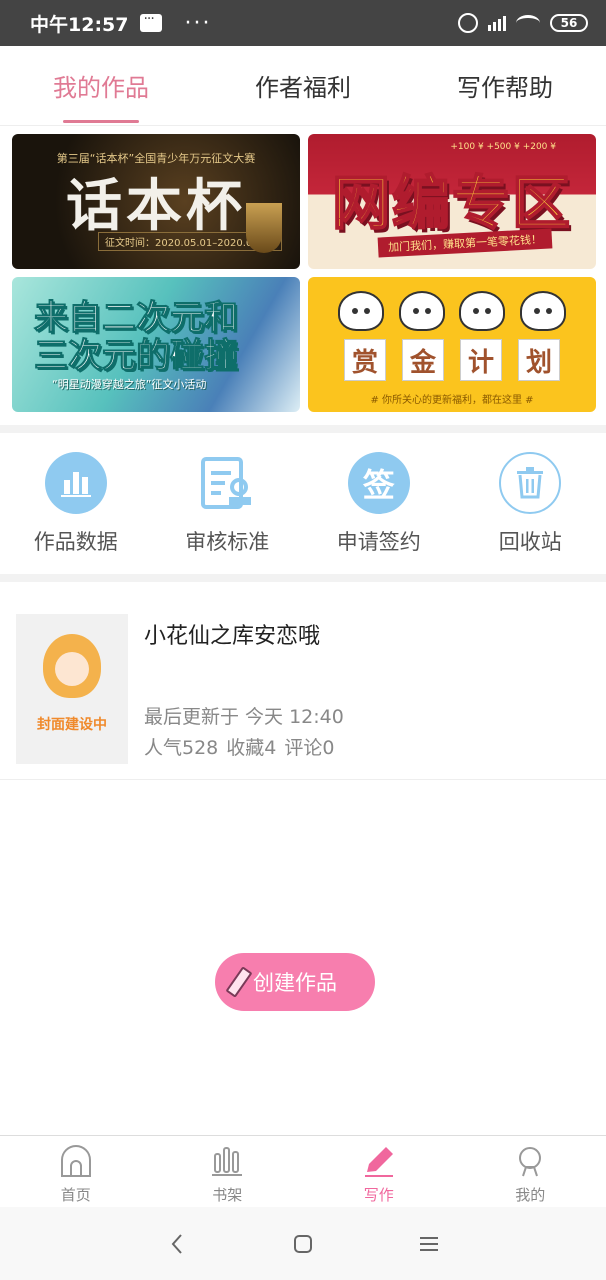 Image resolution: width=606 pixels, height=1280 pixels. I want to click on system-nav-bar, so click(303, 1243).